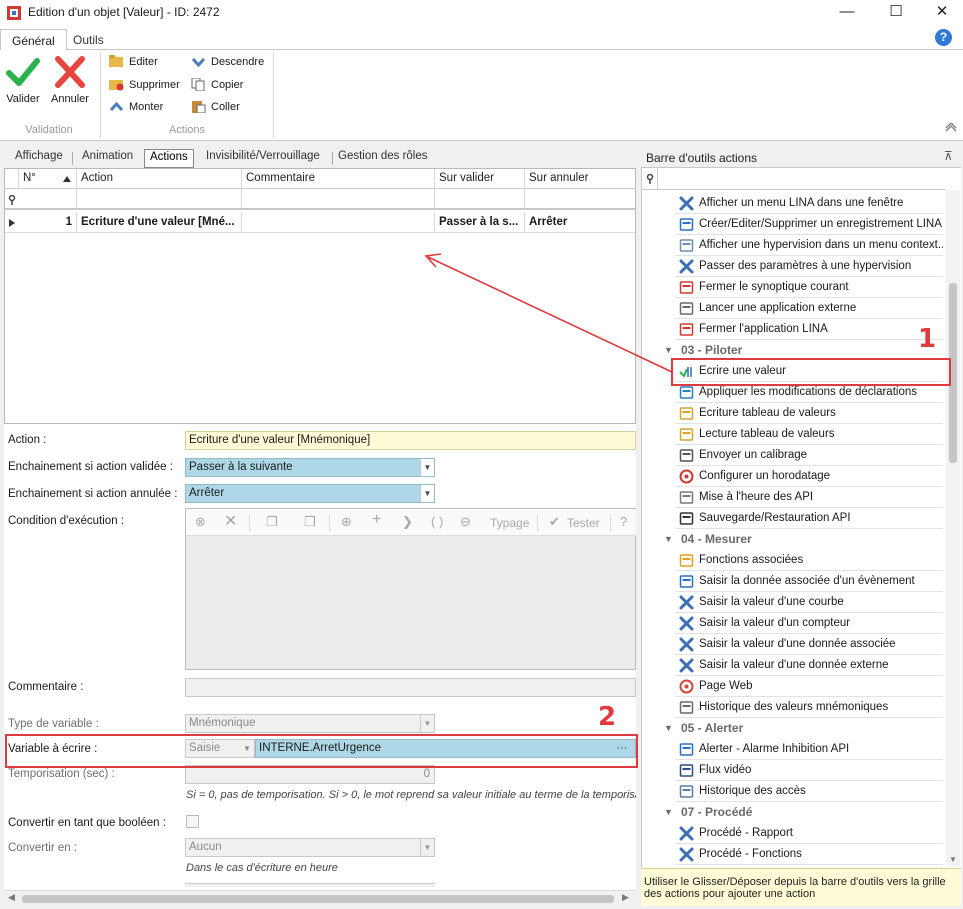 Image resolution: width=963 pixels, height=909 pixels. What do you see at coordinates (802, 812) in the screenshot?
I see `toolbox-category: ▼ 07 - Procédé` at bounding box center [802, 812].